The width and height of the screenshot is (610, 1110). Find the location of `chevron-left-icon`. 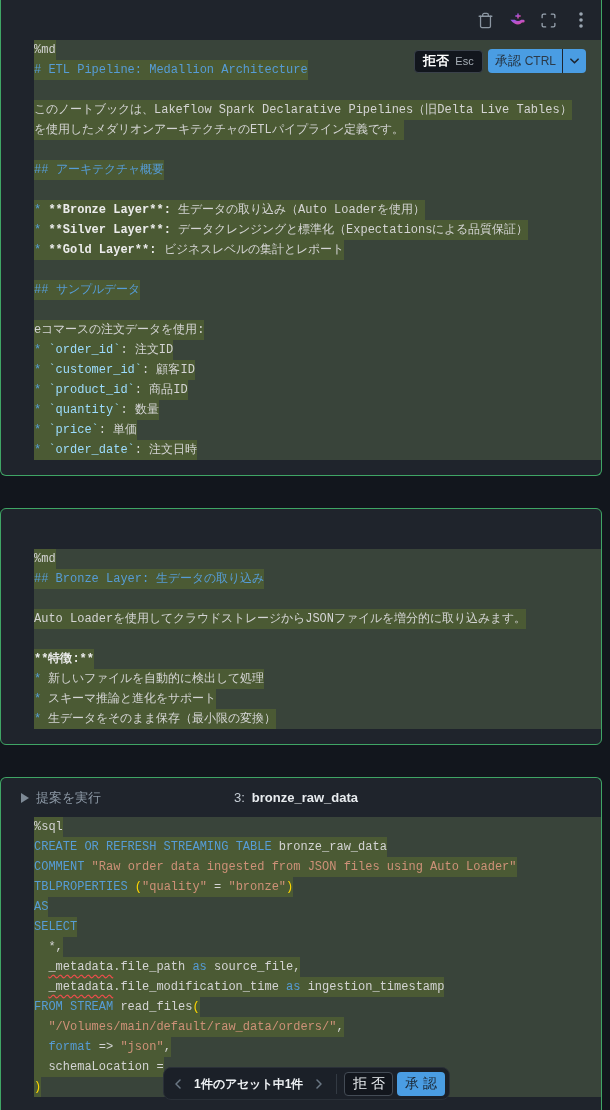

chevron-left-icon is located at coordinates (178, 1083).